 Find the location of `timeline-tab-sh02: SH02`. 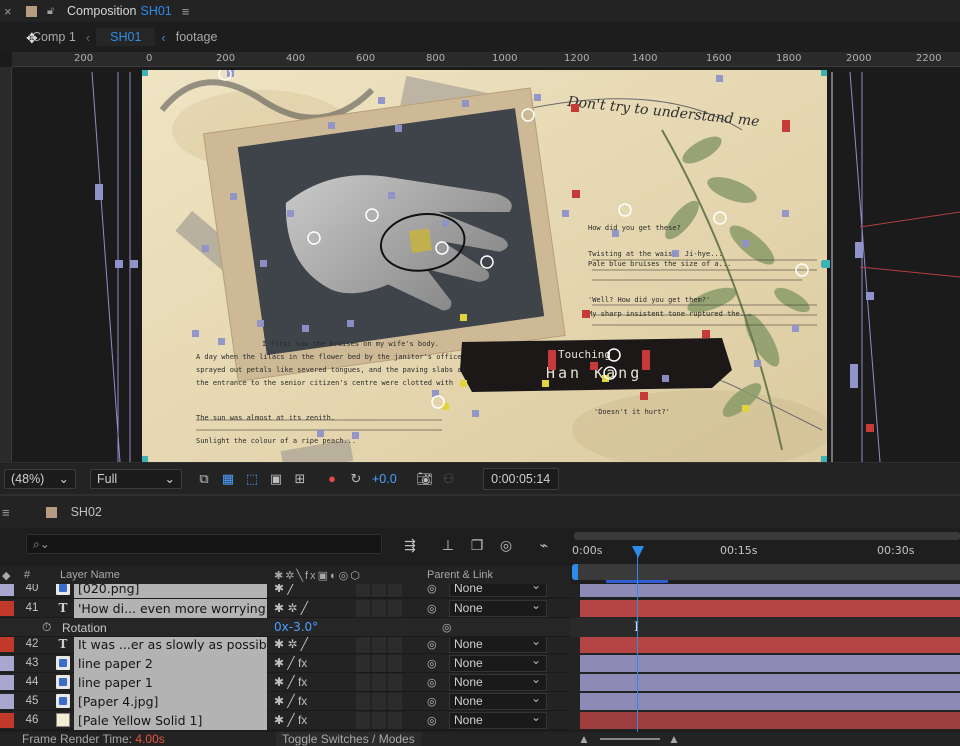

timeline-tab-sh02: SH02 is located at coordinates (86, 512).